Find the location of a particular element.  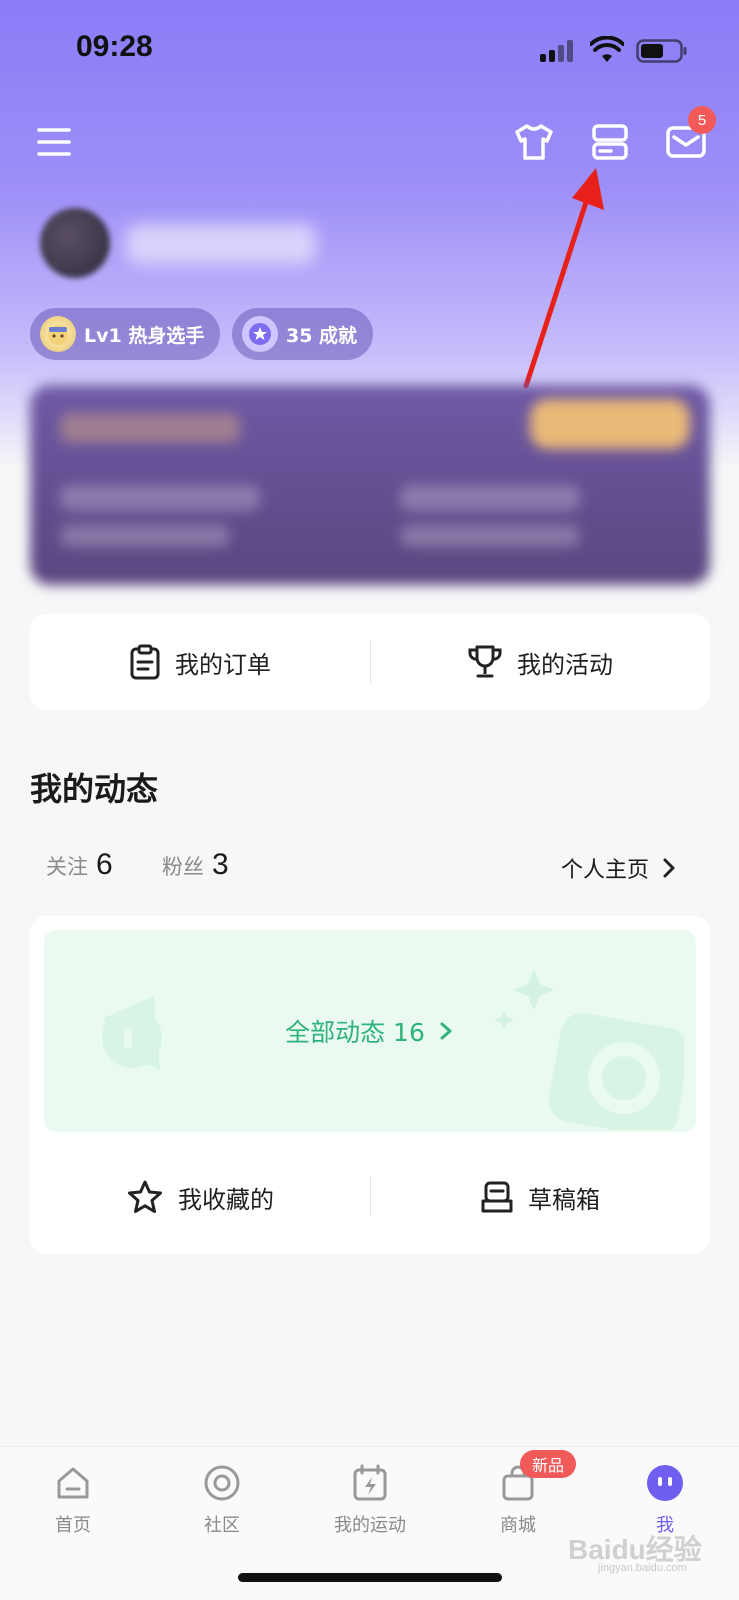

calendar-bolt-icon is located at coordinates (370, 1483).